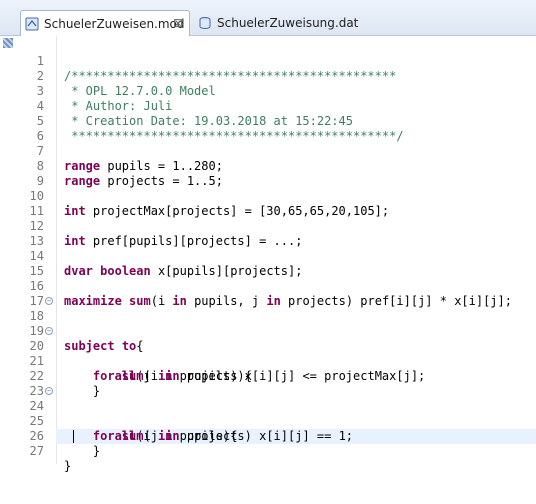 The height and width of the screenshot is (504, 536). Describe the element at coordinates (22, 233) in the screenshot. I see `code-line: 13` at that location.